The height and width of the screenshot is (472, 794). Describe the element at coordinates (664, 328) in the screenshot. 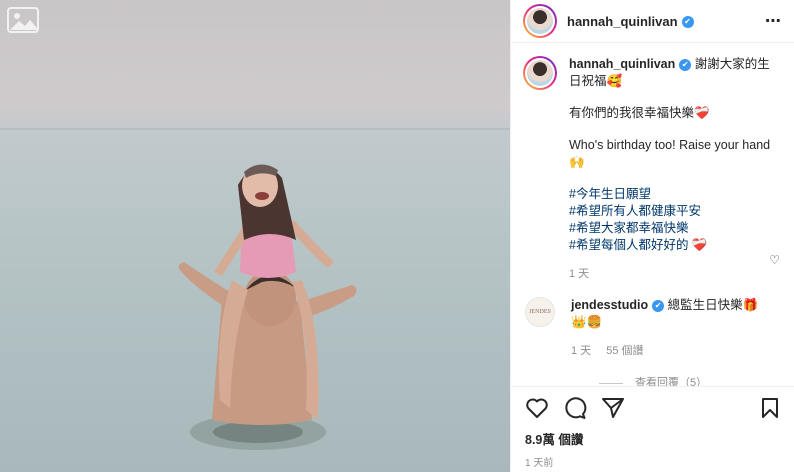

I see `comment: jendesstudio ✔ 總監生日快樂🎁 👑🍔 1 天 55 個讚` at that location.